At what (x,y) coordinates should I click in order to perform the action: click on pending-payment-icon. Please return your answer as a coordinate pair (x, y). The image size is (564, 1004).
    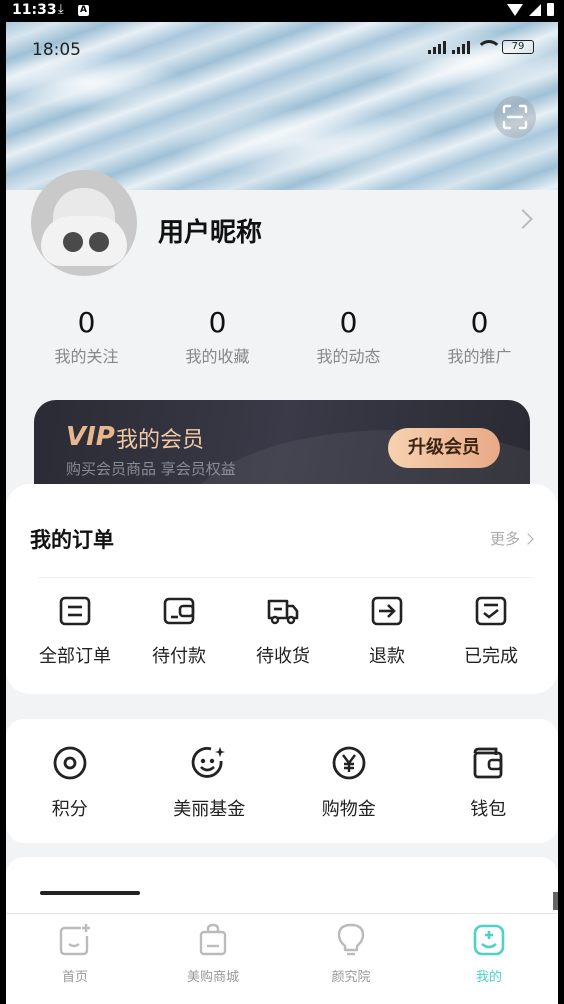
    Looking at the image, I should click on (179, 611).